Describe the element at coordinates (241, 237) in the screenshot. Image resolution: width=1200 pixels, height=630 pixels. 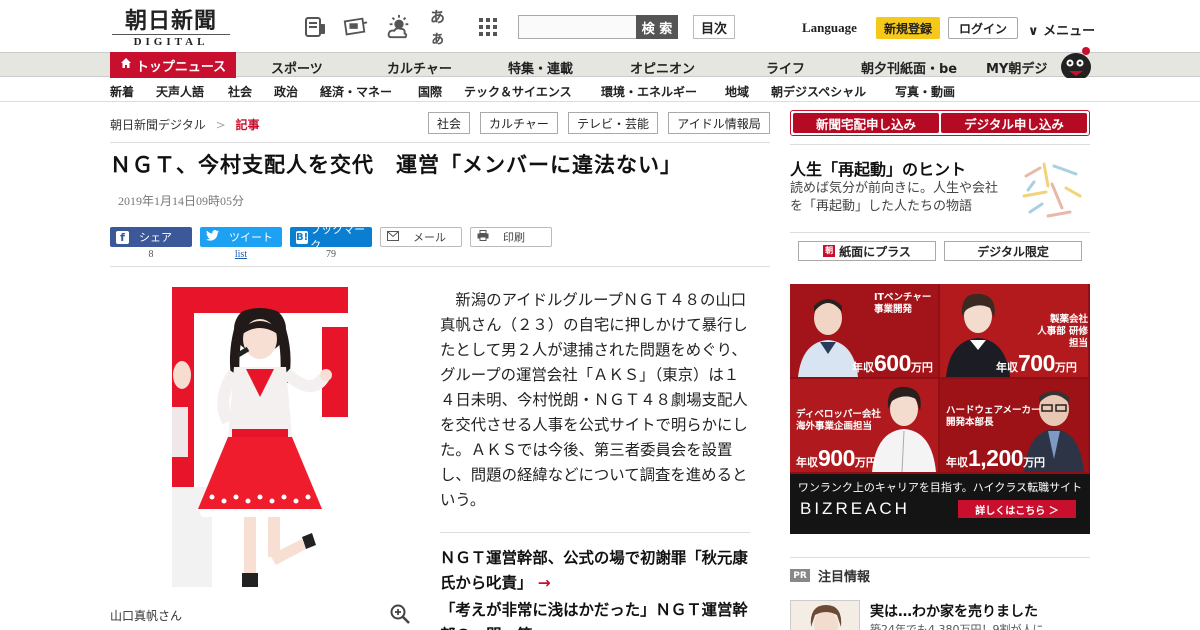
I see `twitter-tweet-button: ツイート` at that location.